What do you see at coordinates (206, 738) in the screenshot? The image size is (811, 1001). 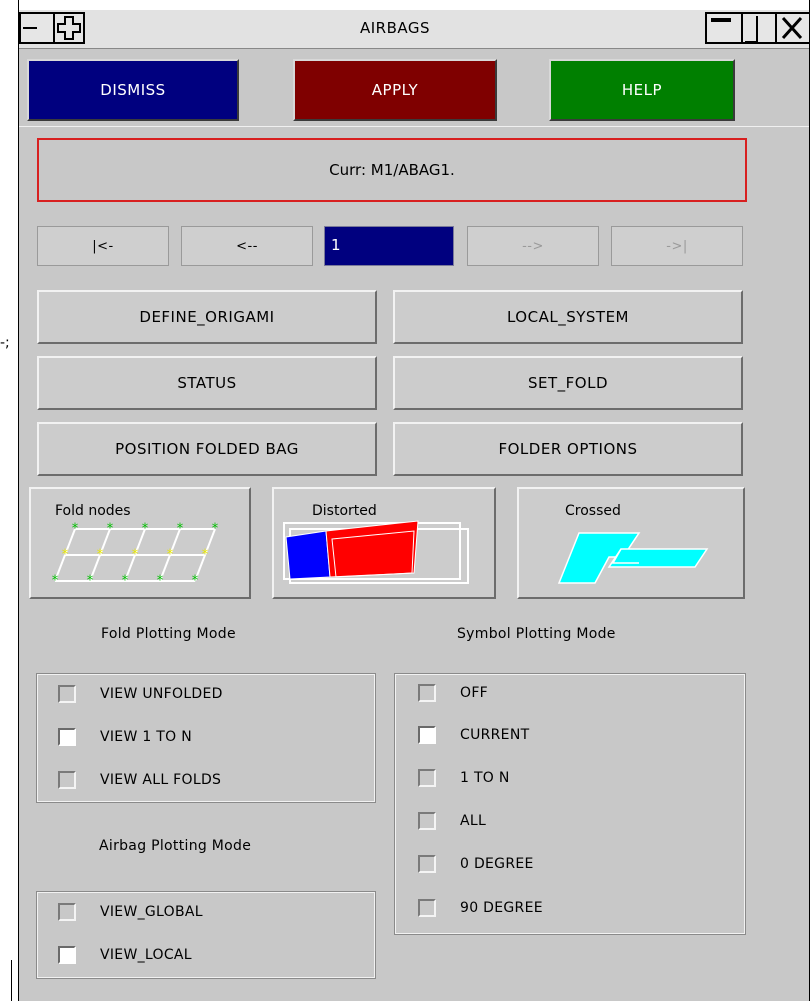 I see `fold-plotting-group: VIEW UNFOLDED VIEW 1 TO N VIEW ALL FOLDS` at bounding box center [206, 738].